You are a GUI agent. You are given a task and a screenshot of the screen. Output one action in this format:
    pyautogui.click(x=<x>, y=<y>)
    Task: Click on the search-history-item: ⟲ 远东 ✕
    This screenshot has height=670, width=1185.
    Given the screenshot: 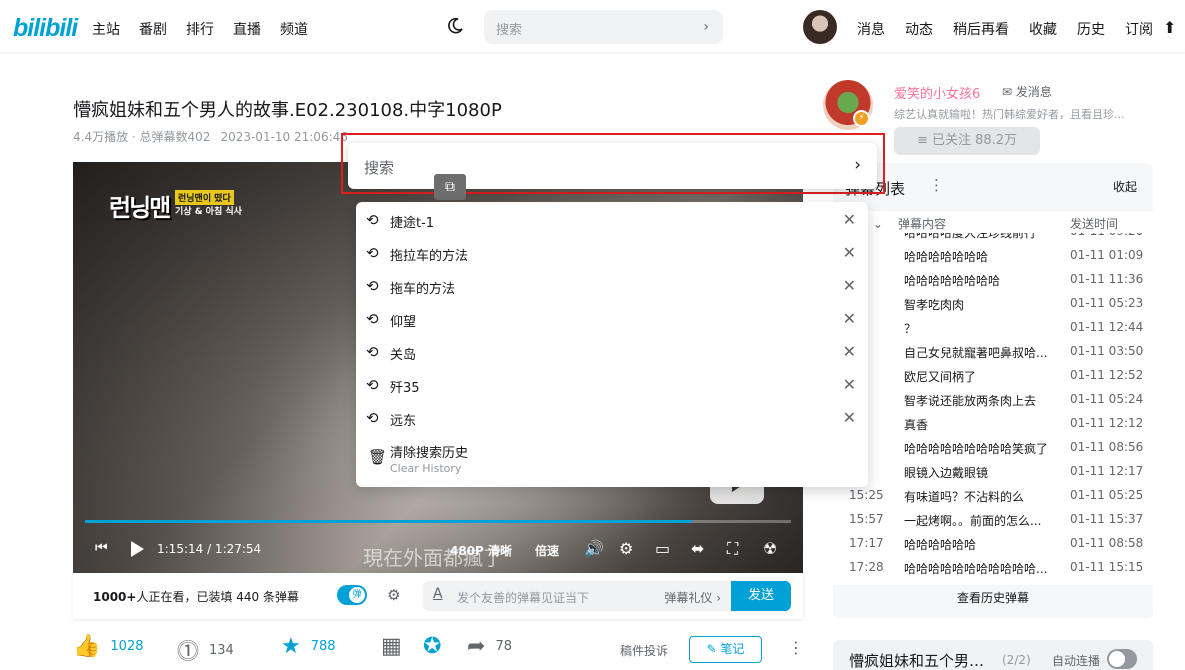 What is the action you would take?
    pyautogui.click(x=612, y=418)
    